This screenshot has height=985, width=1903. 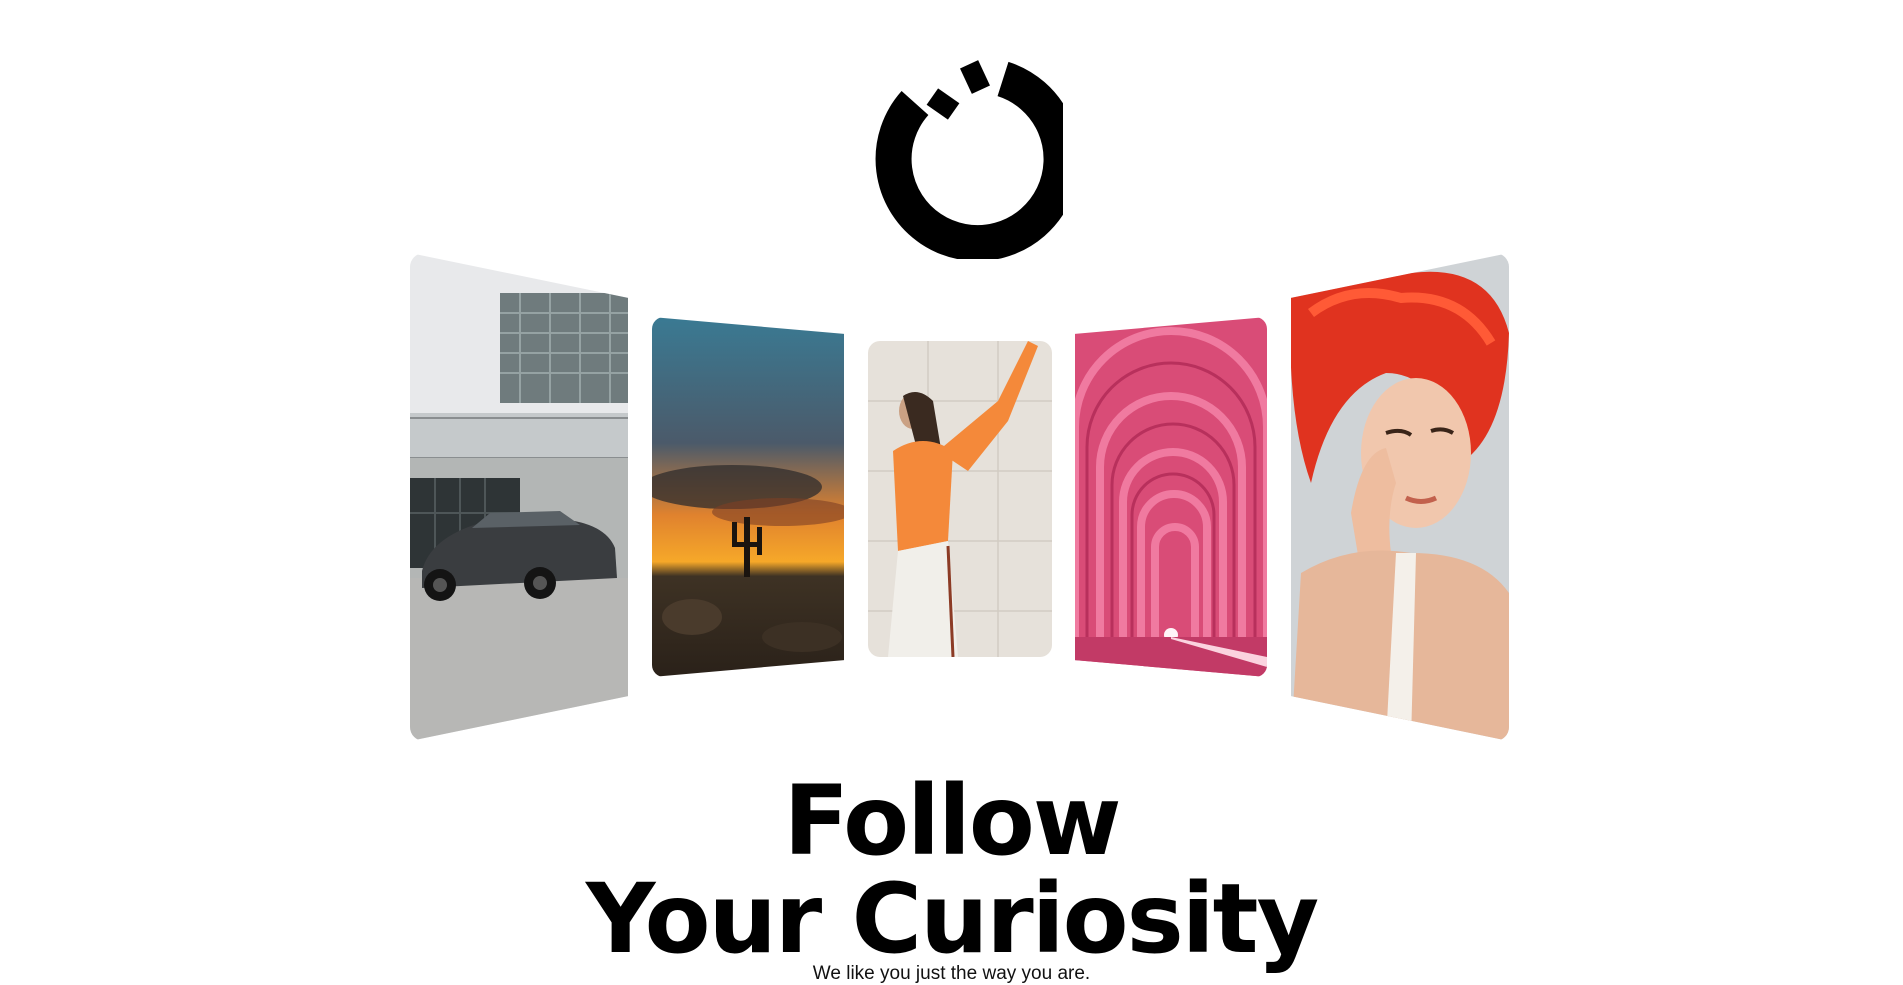 I want to click on desert-sunset-image, so click(x=748, y=497).